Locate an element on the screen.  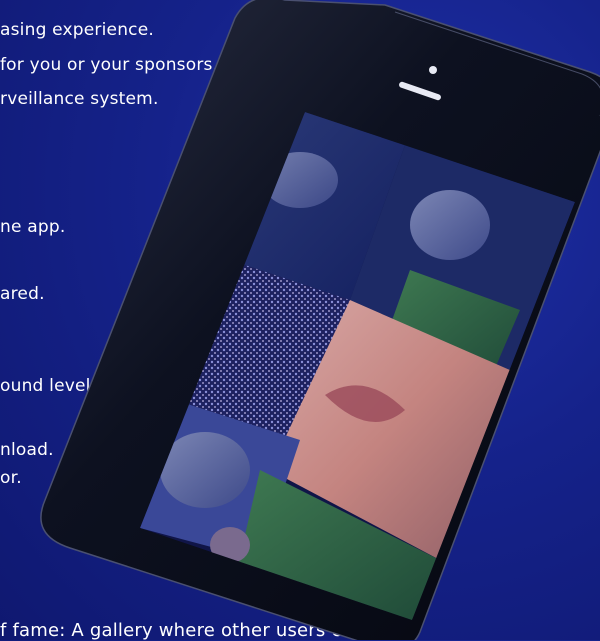
camera-icon is located at coordinates (433, 70).